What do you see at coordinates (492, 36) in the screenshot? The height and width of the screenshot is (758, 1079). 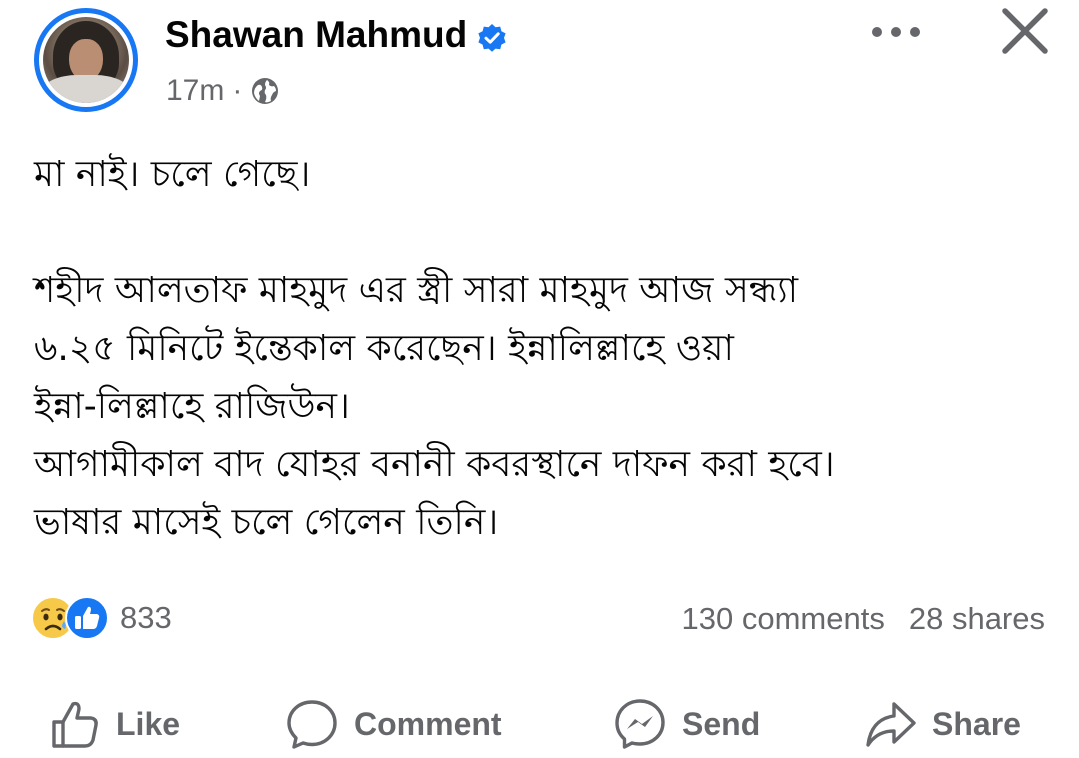 I see `verified-badge-icon` at bounding box center [492, 36].